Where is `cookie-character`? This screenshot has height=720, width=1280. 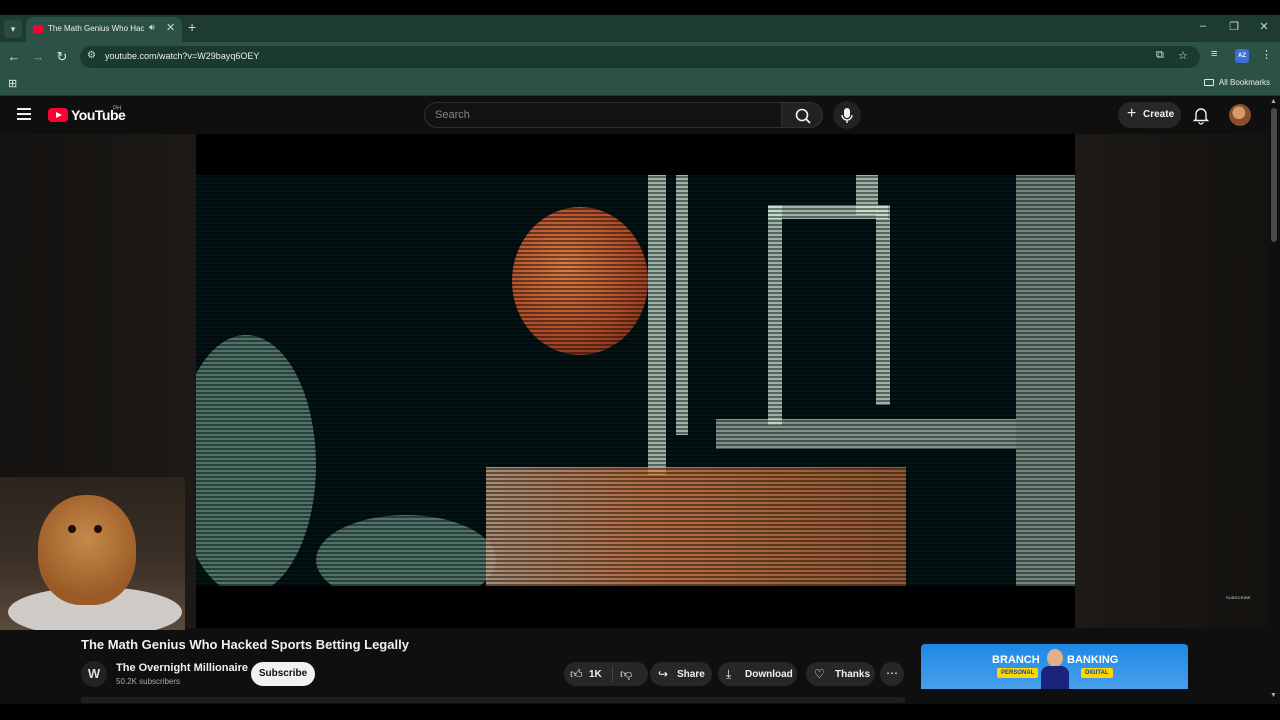 cookie-character is located at coordinates (87, 550).